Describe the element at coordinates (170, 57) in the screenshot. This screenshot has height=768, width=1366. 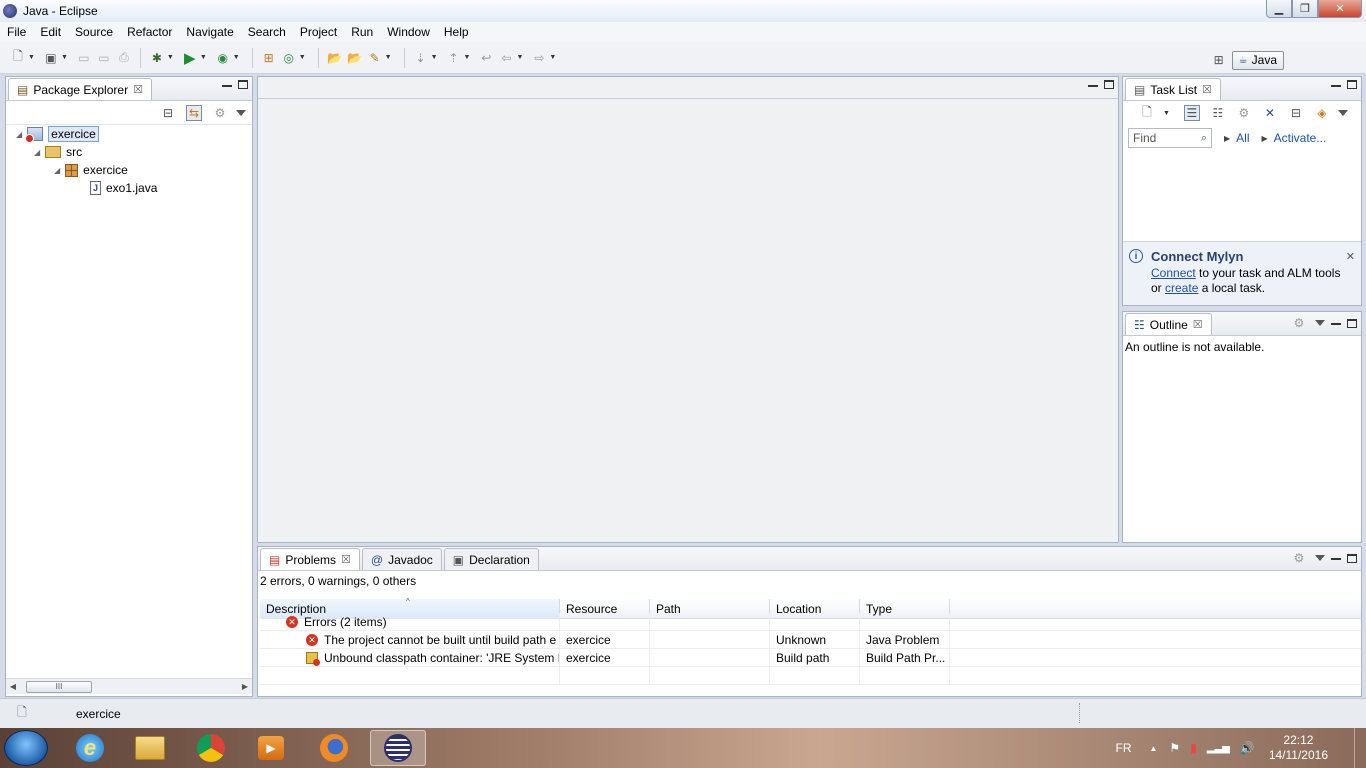
I see `debug-dropdown-icon: ▼` at that location.